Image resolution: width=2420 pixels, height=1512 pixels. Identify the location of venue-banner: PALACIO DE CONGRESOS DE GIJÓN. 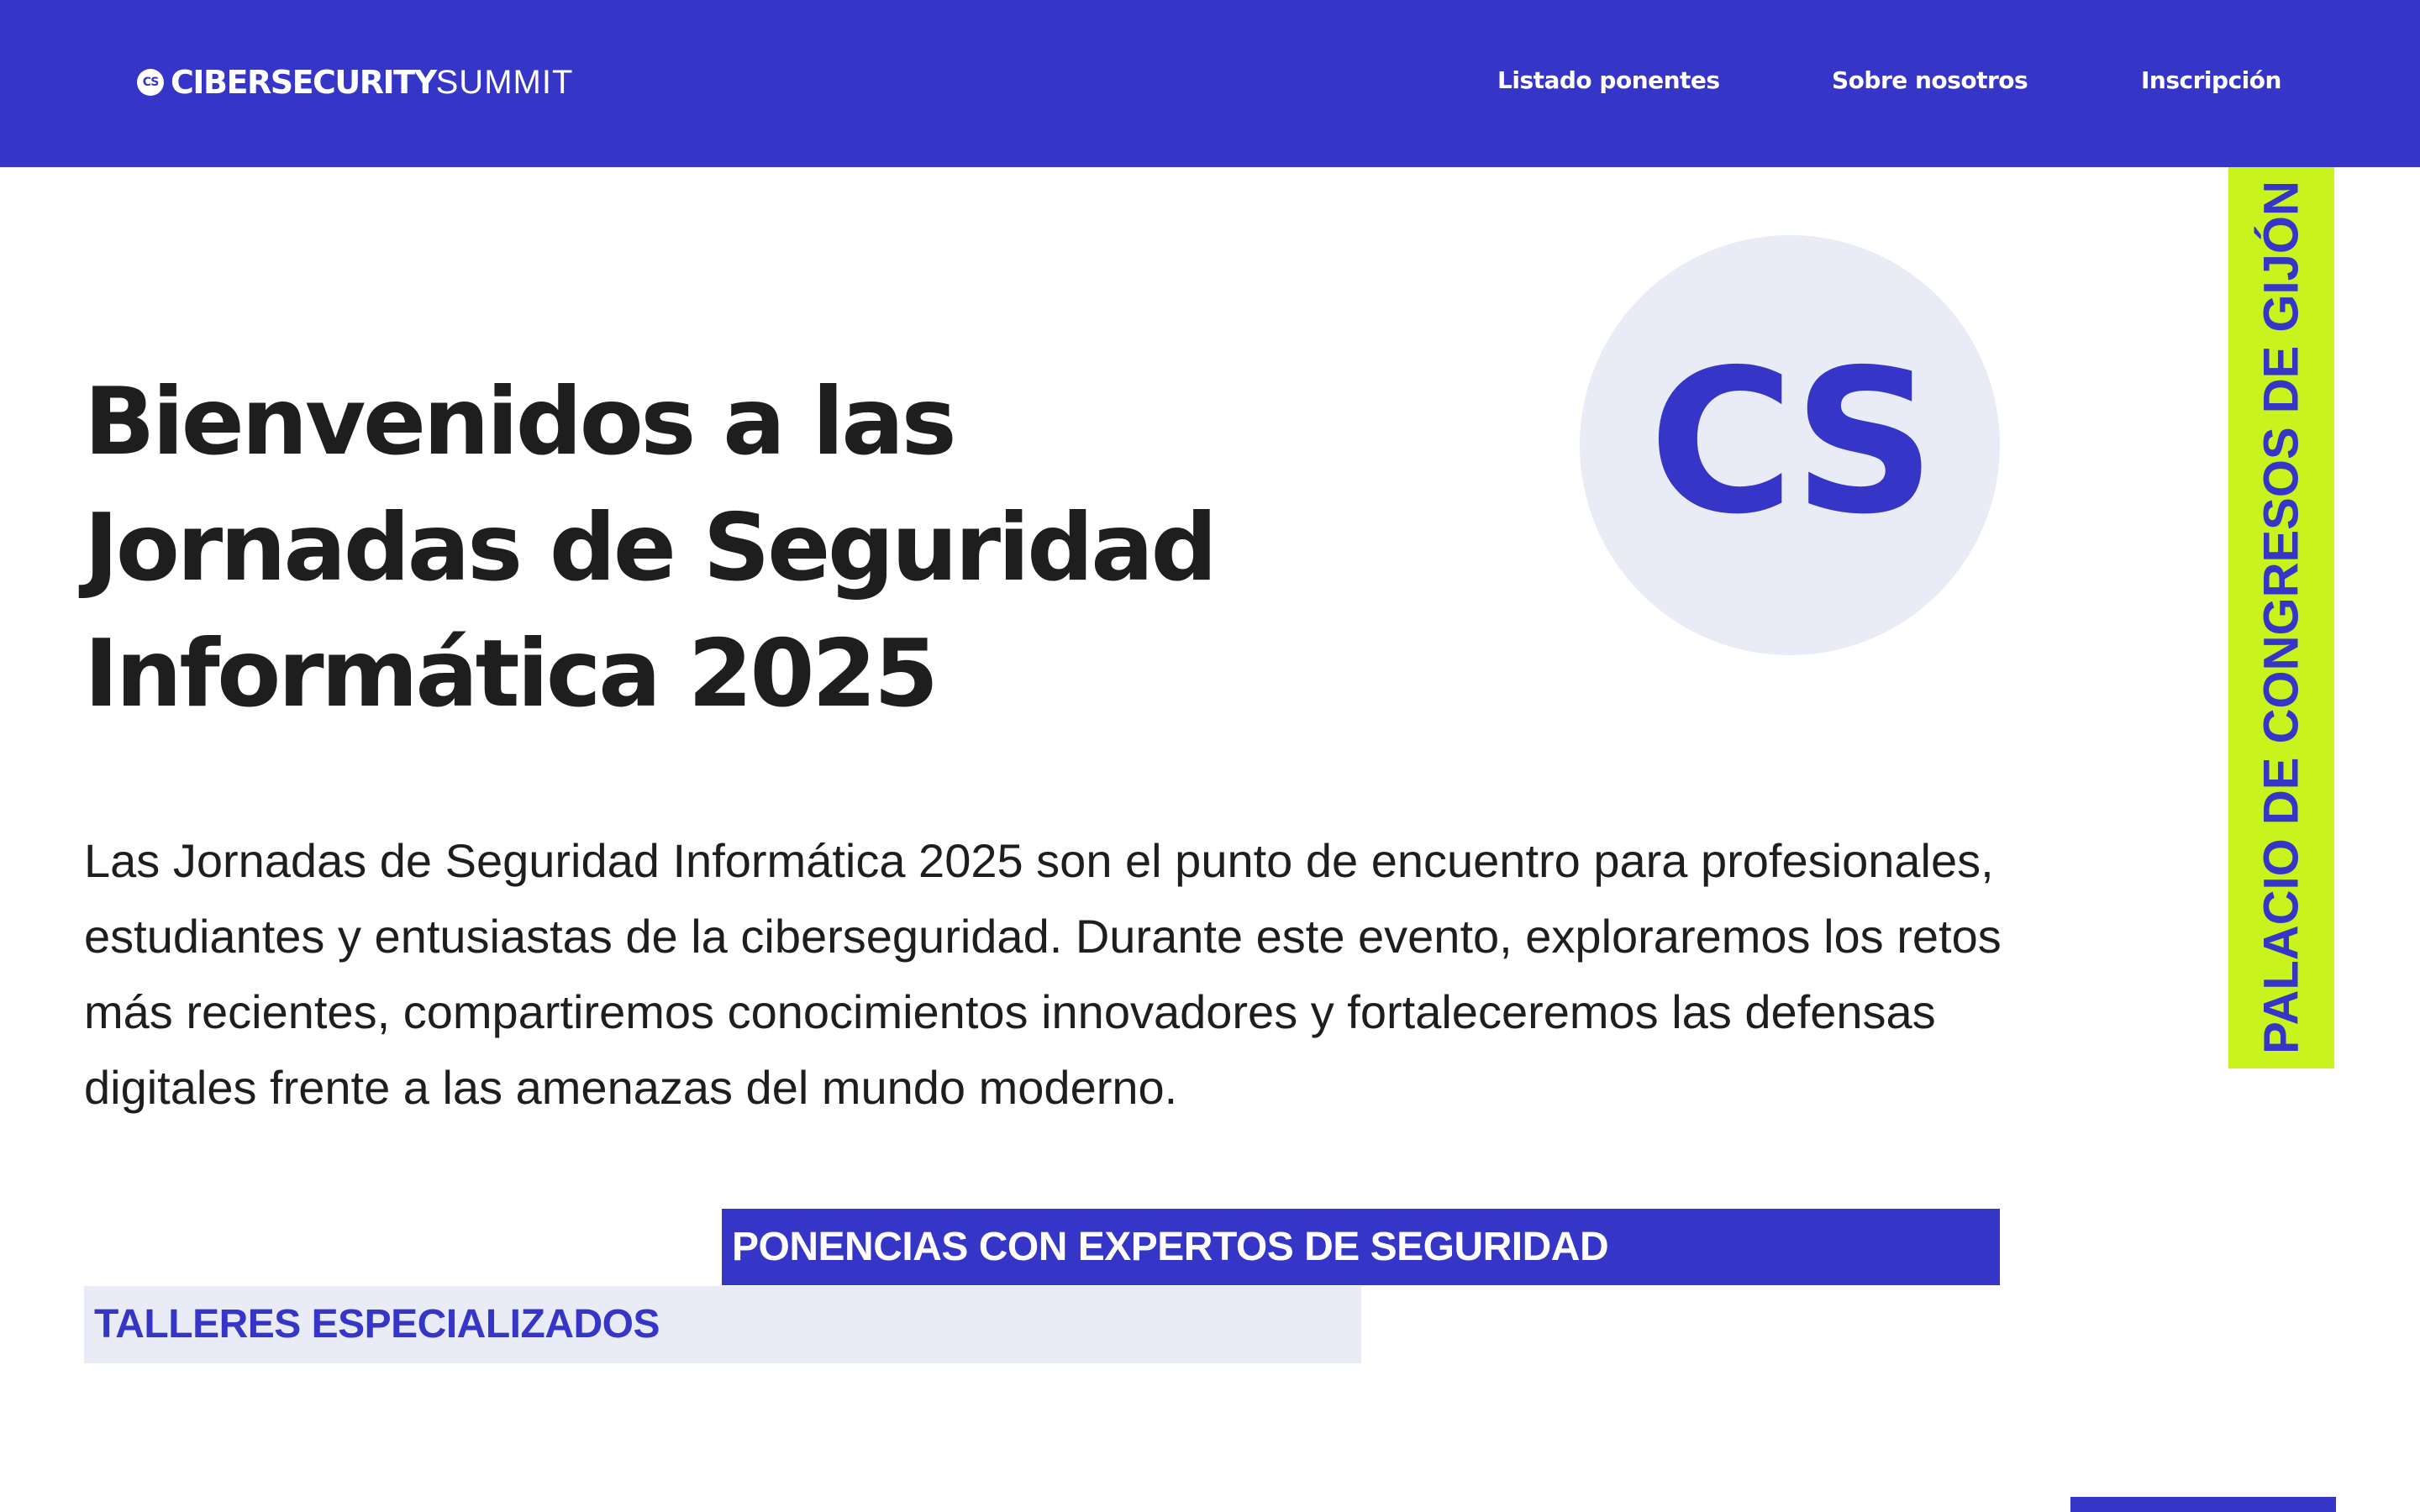
(2281, 617).